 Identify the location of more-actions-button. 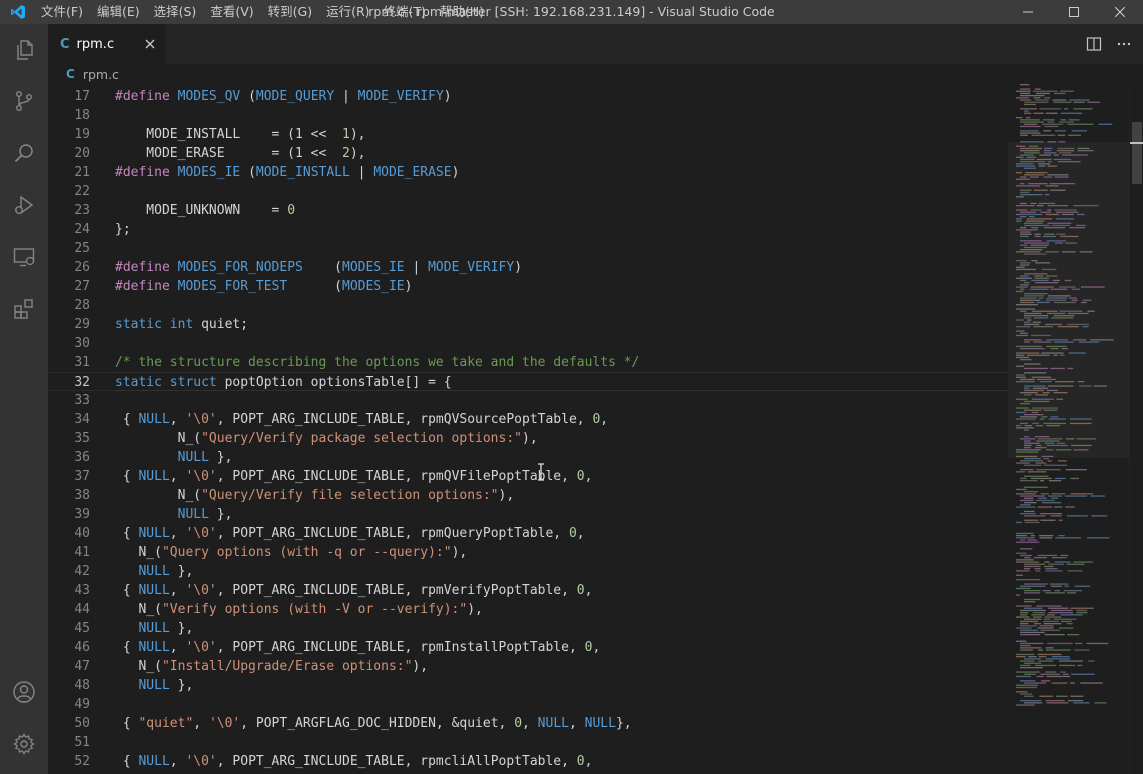
(1124, 44).